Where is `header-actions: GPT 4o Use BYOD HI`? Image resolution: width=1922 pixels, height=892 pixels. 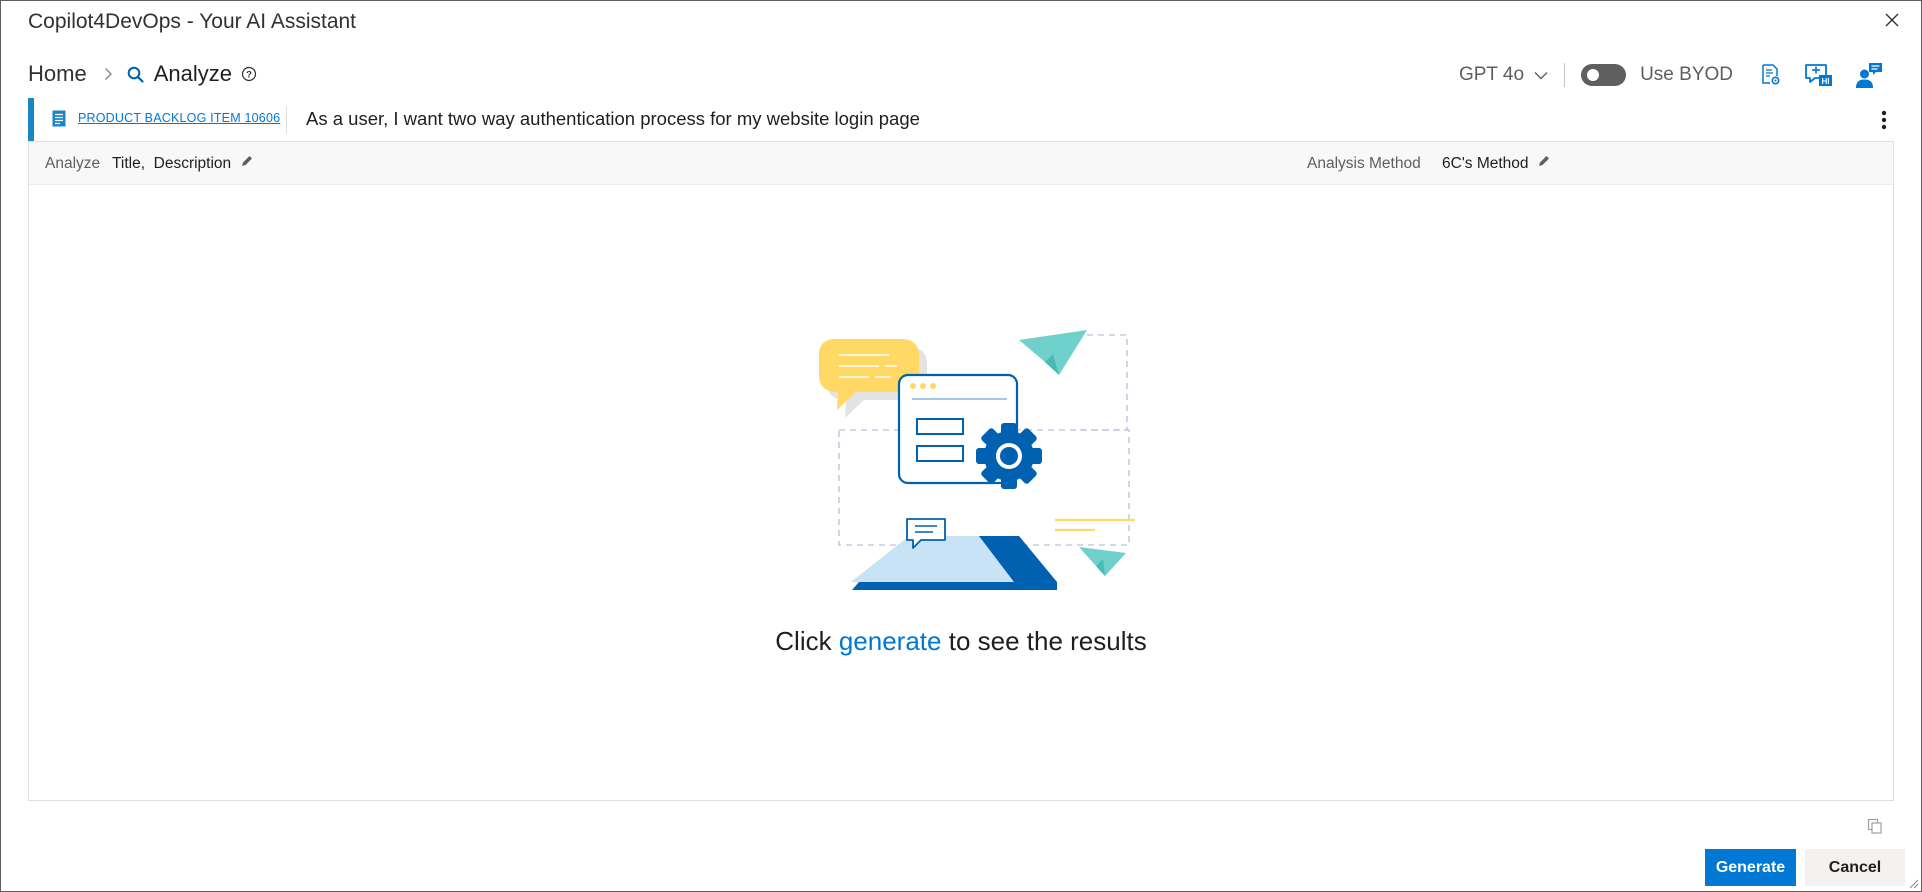 header-actions: GPT 4o Use BYOD HI is located at coordinates (1671, 75).